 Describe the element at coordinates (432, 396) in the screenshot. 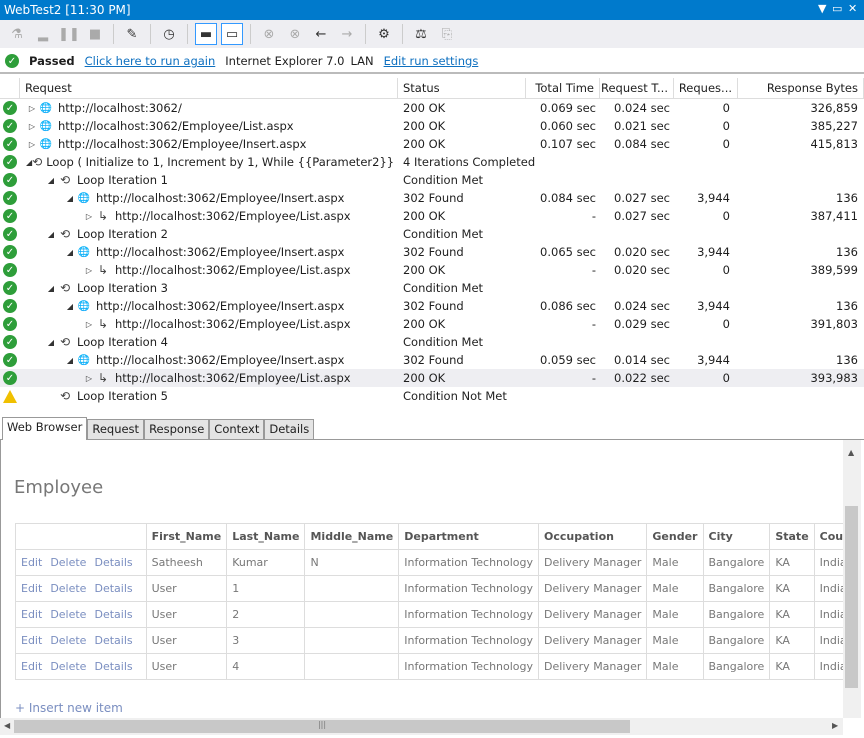

I see `result-row: ⟲ Loop Iteration 5 Condition Not Met` at that location.